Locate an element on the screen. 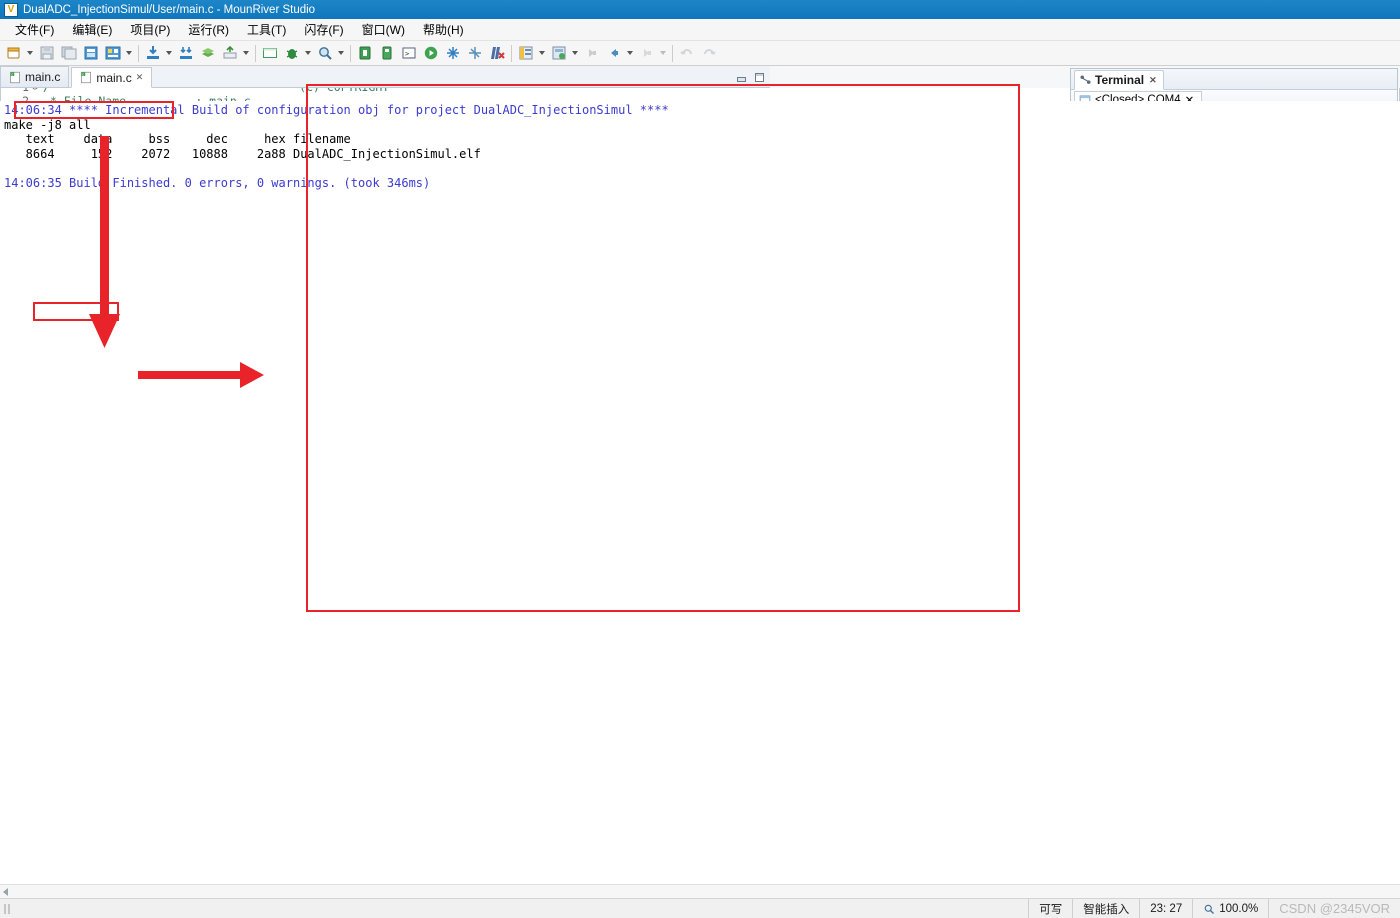  fold-toggle-icon: ⊖ is located at coordinates (35, 91).